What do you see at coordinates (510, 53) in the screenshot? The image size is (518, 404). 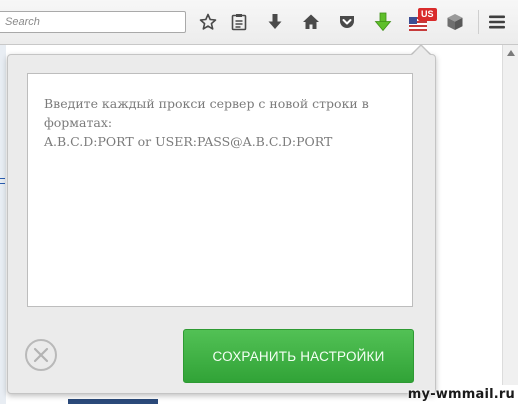 I see `scroll-up-arrow-icon` at bounding box center [510, 53].